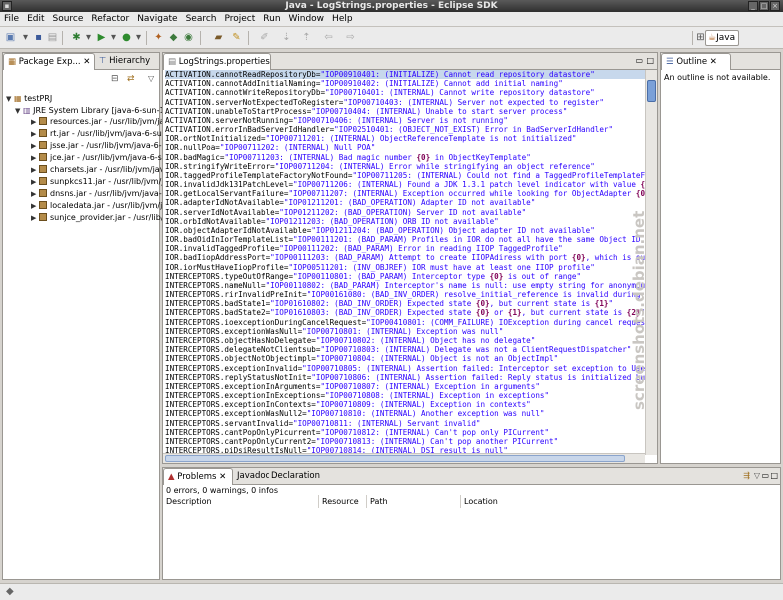 This screenshot has width=783, height=600. What do you see at coordinates (696, 61) in the screenshot?
I see `tab-outline: ☰ Outline ✕` at bounding box center [696, 61].